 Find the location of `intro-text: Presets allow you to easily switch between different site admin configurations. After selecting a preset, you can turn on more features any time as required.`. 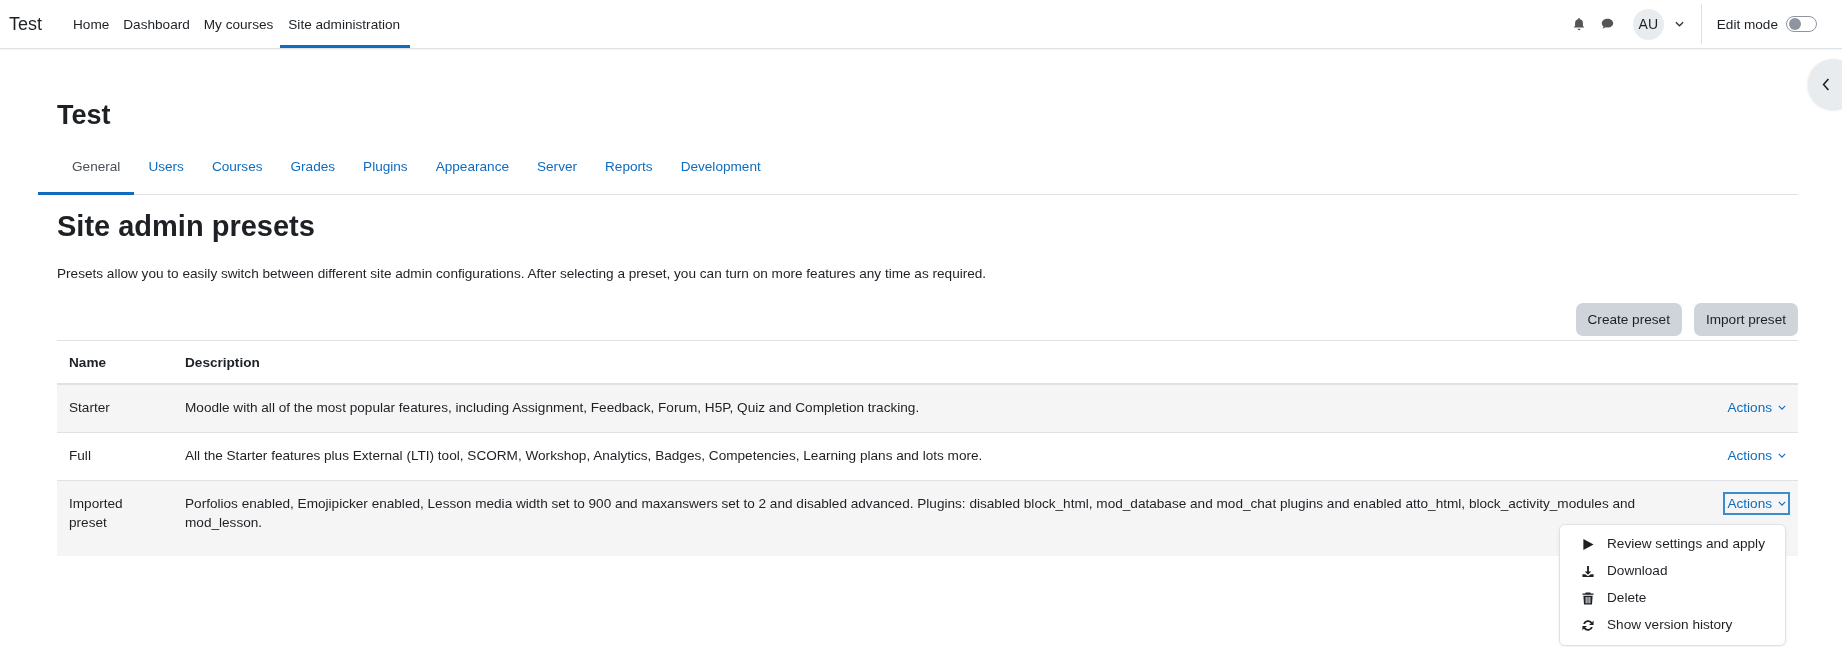

intro-text: Presets allow you to easily switch between different site admin configurations. After selecting a preset, you can turn on more features any time as required. is located at coordinates (522, 274).